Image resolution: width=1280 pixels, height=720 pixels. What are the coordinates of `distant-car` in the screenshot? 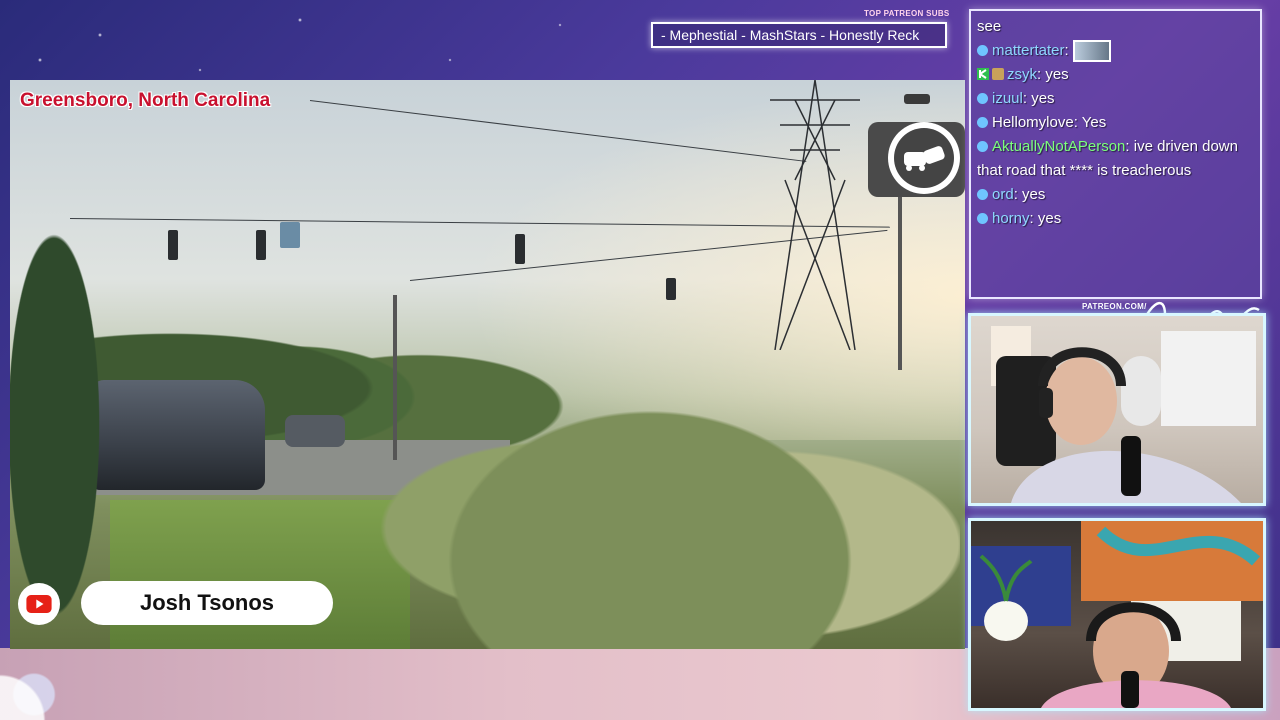 It's located at (315, 431).